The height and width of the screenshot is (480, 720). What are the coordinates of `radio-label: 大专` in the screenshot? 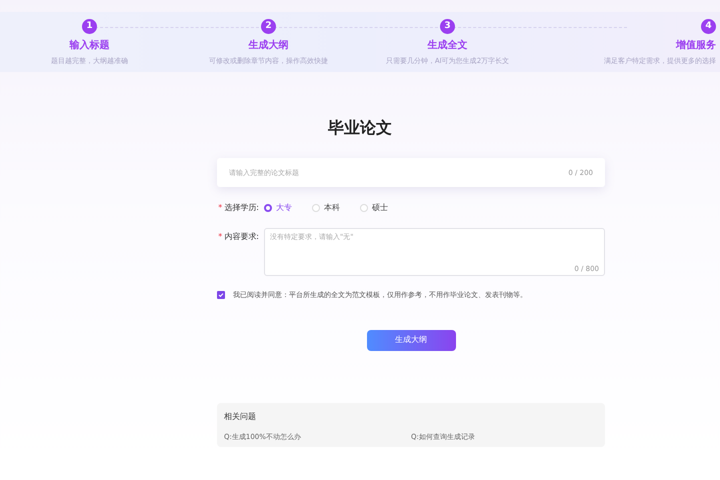 It's located at (284, 208).